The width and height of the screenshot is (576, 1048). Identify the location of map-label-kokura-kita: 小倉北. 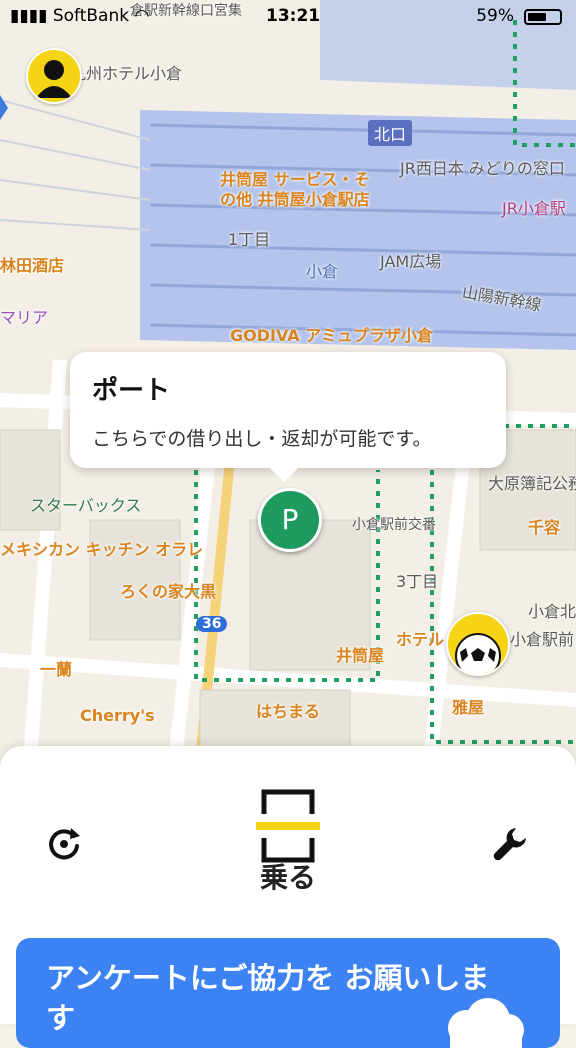
(552, 611).